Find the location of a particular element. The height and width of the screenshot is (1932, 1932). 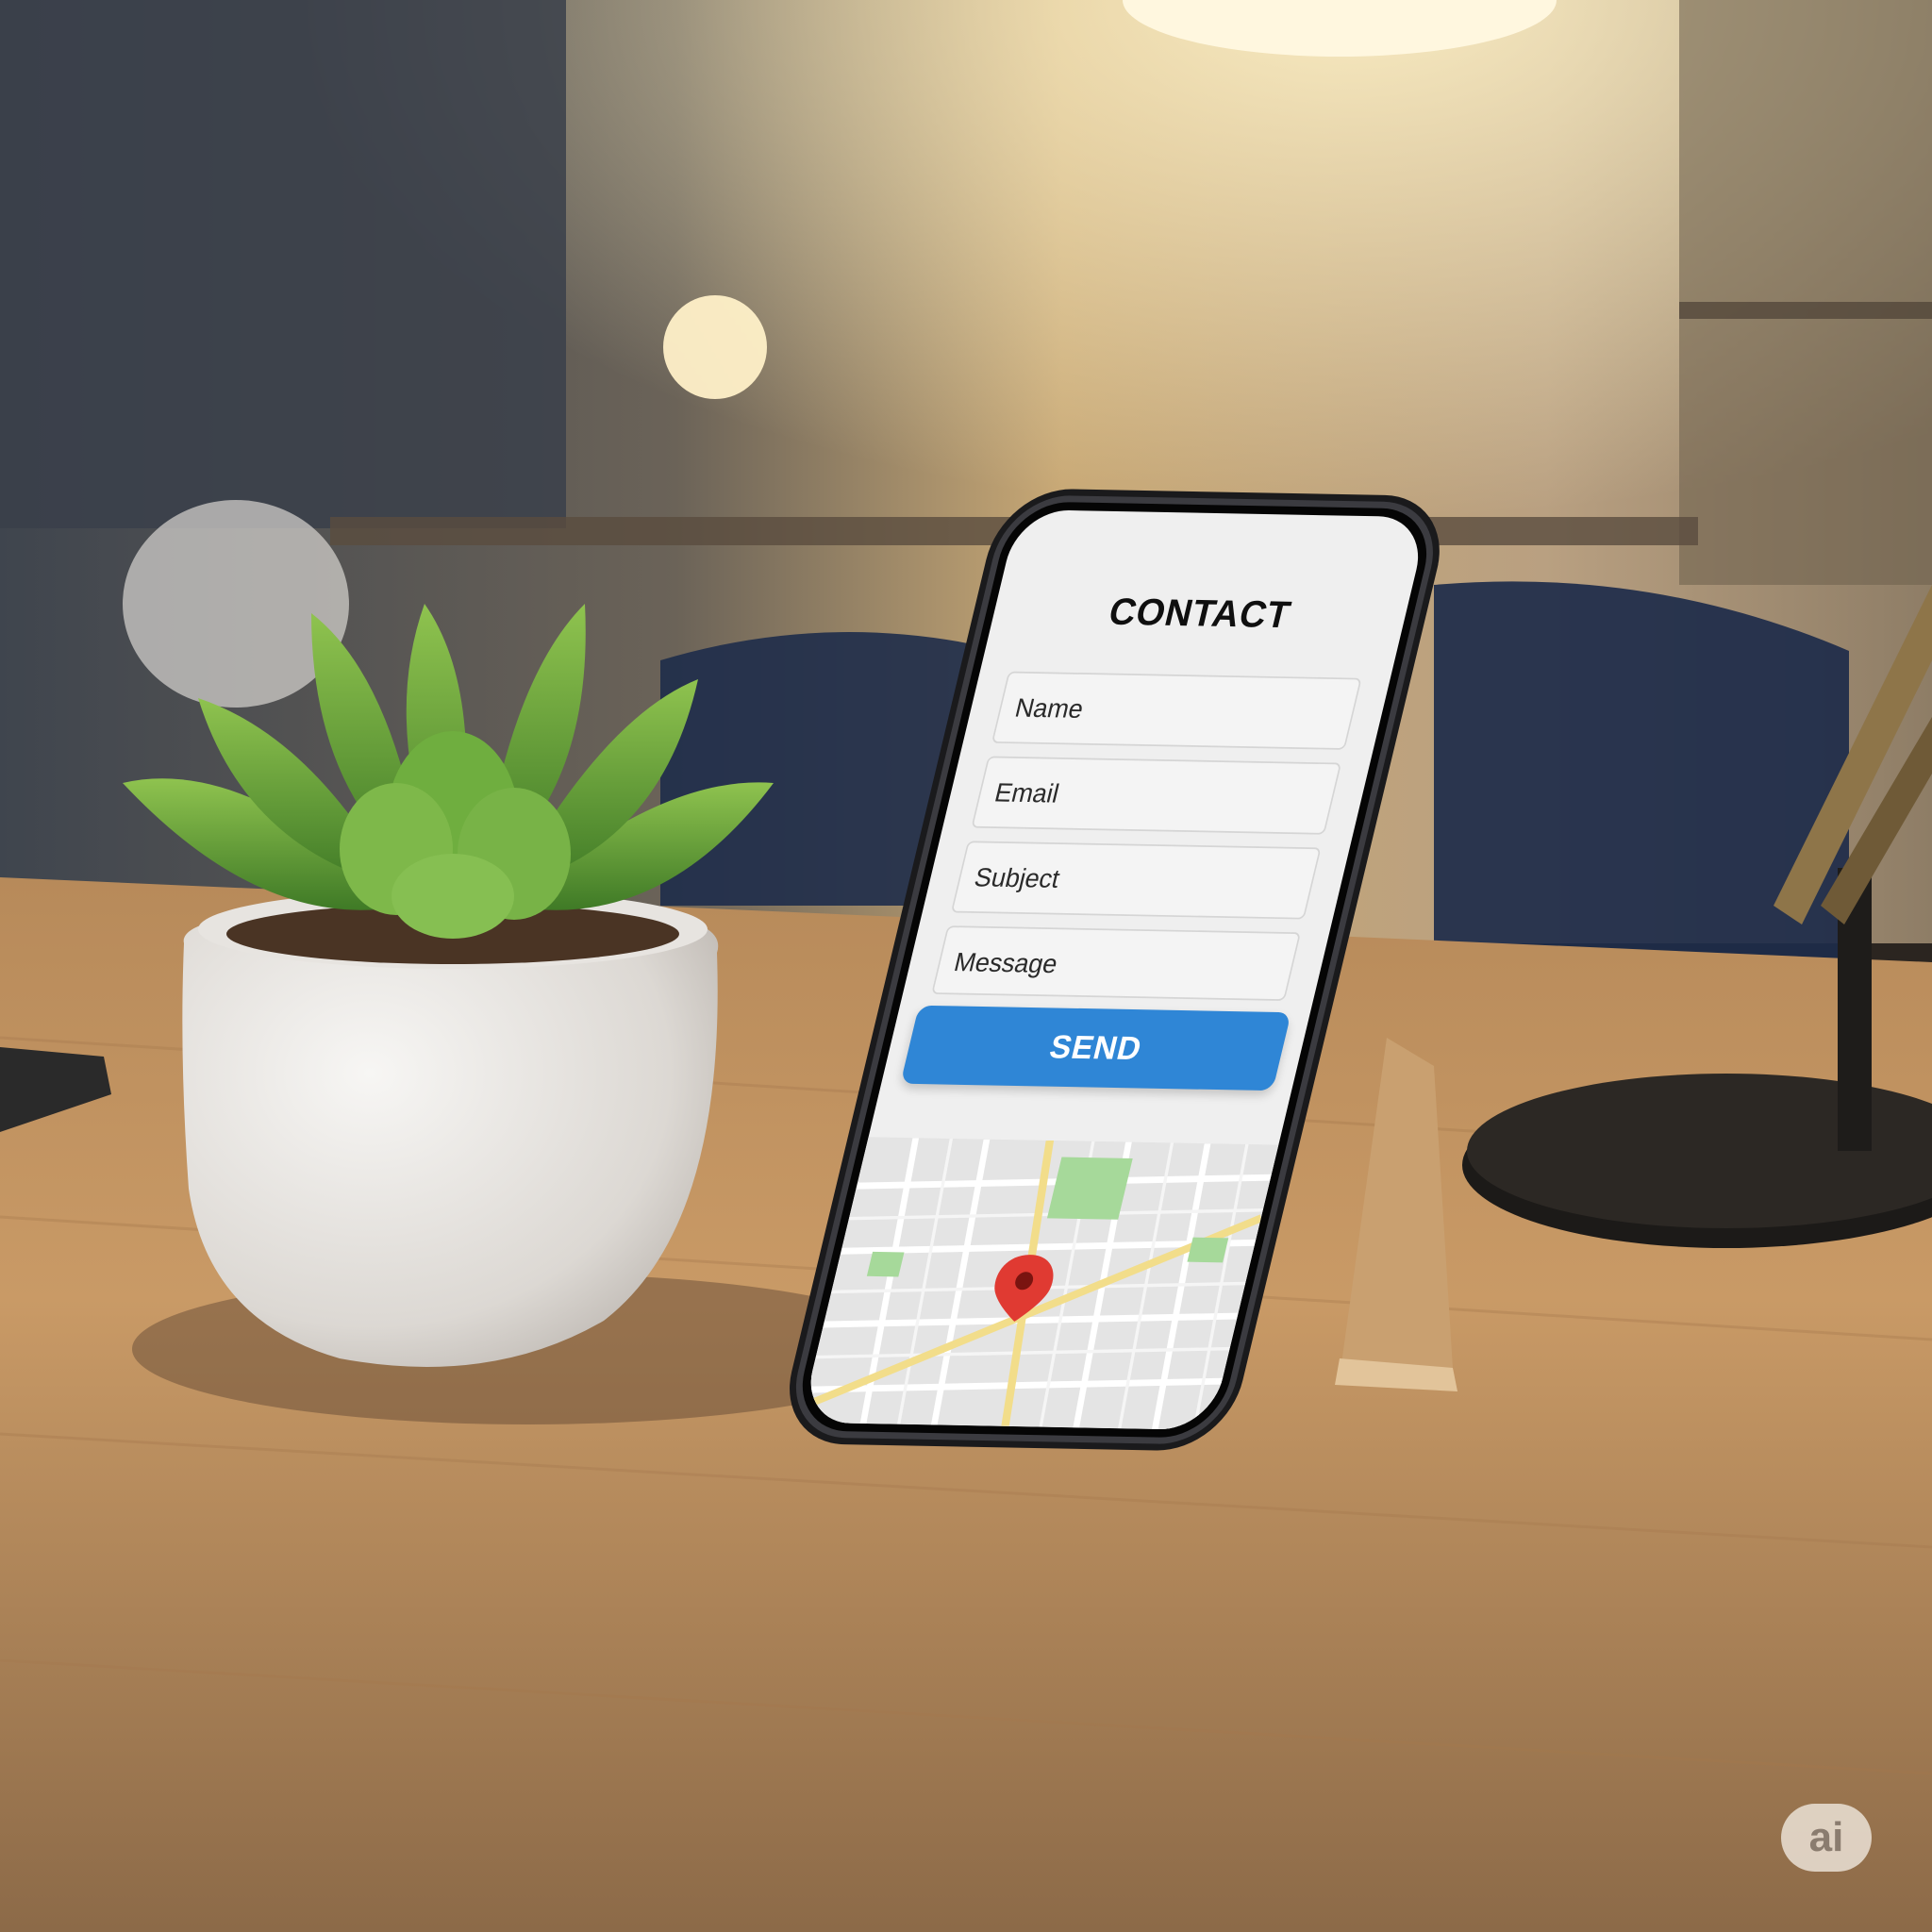

ai-watermark-badge: ai is located at coordinates (1826, 1838).